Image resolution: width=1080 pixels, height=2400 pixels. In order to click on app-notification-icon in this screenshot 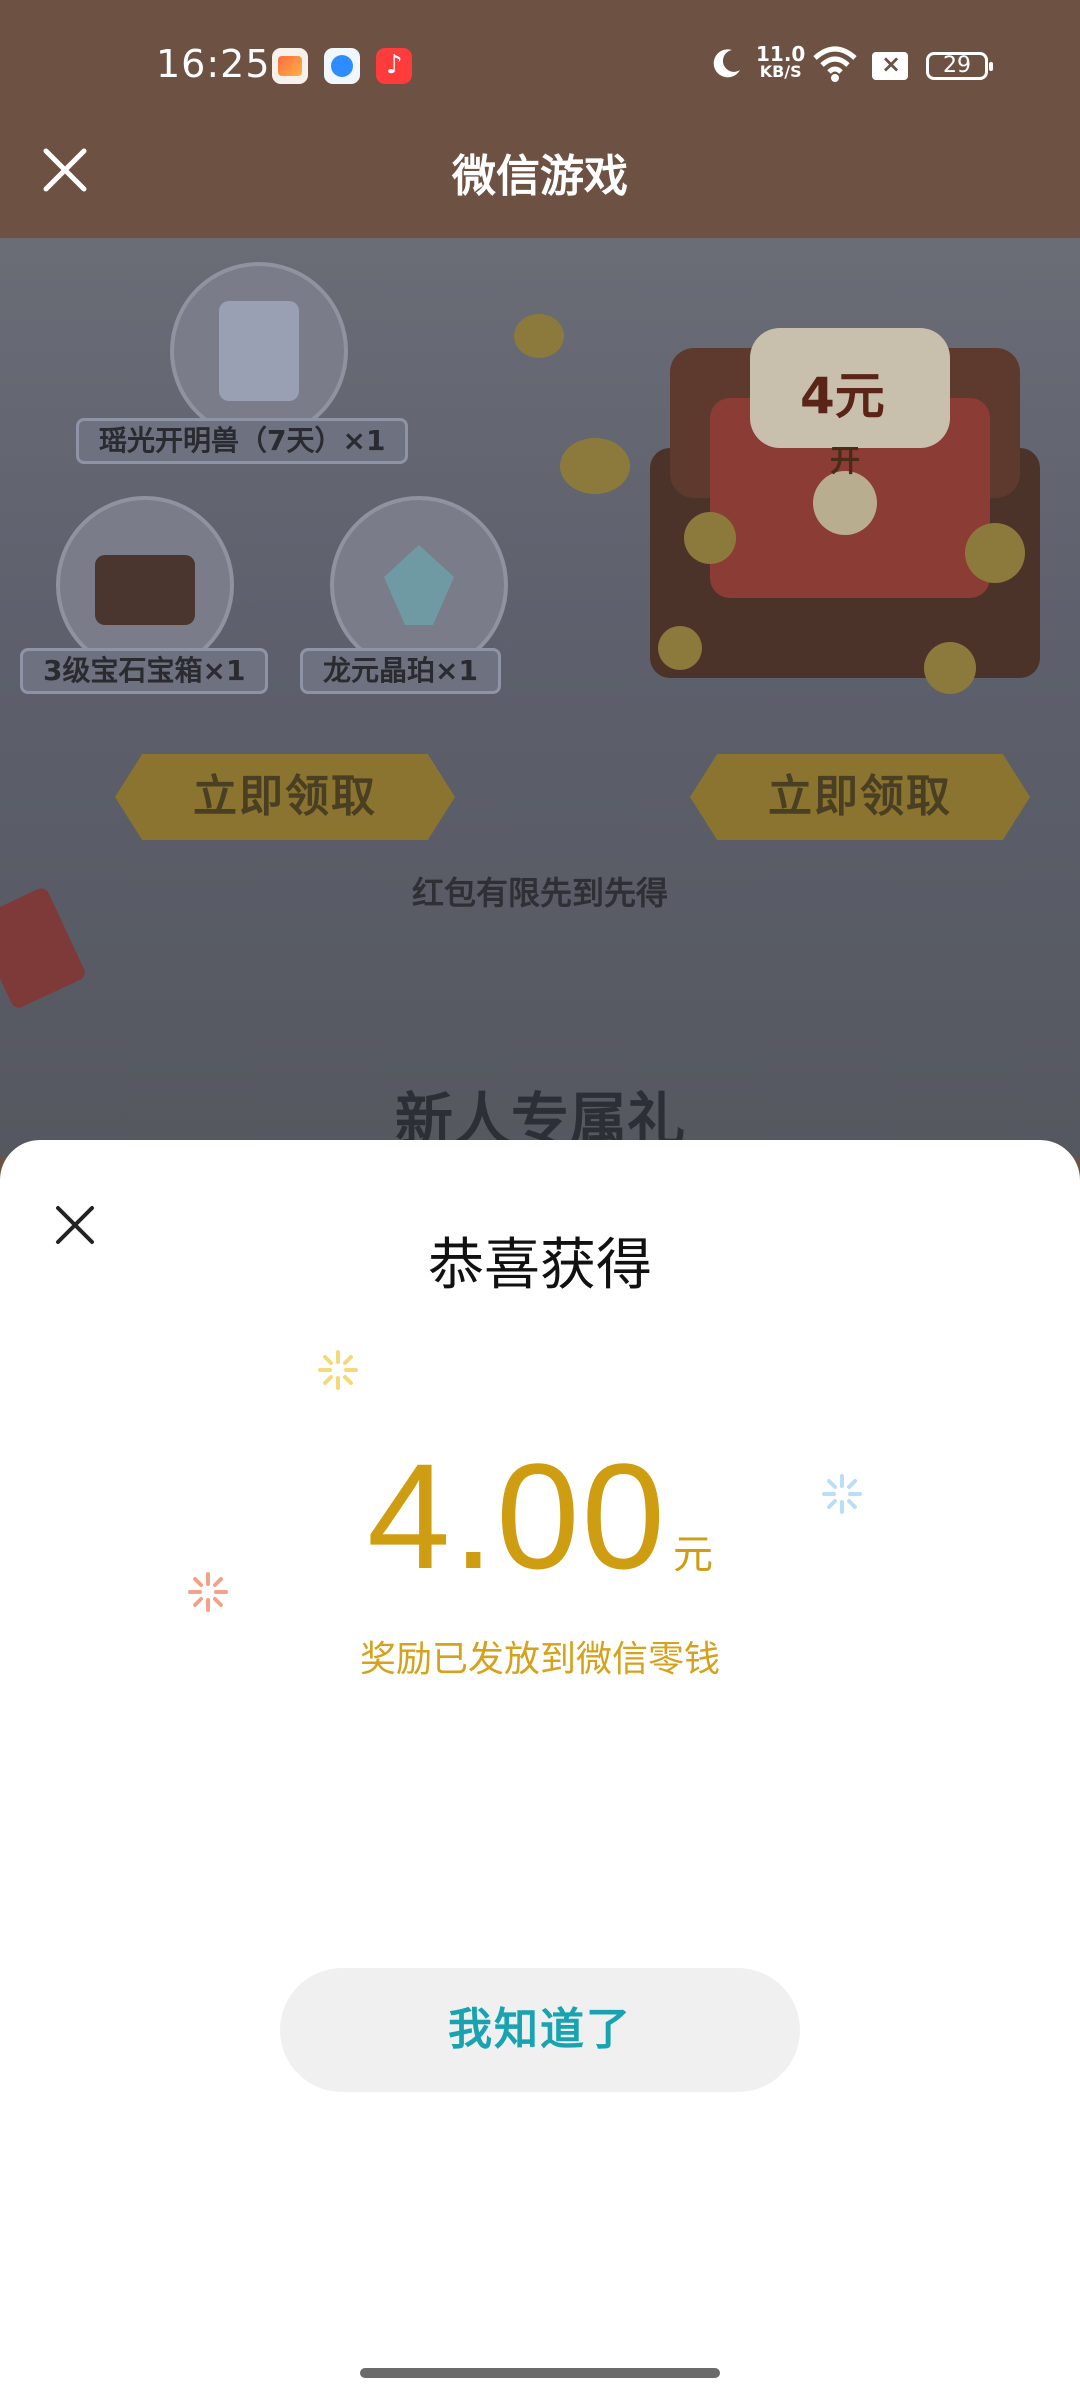, I will do `click(290, 66)`.